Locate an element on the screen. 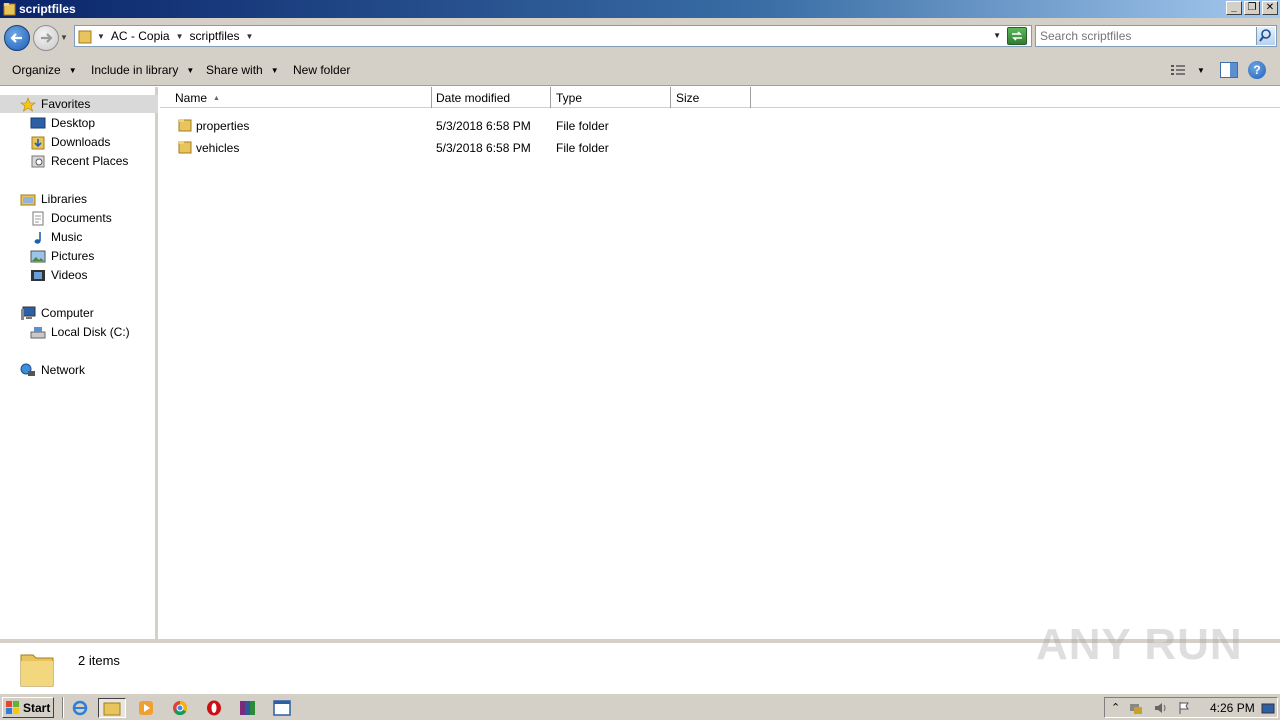  recent-places-icon is located at coordinates (38, 161).